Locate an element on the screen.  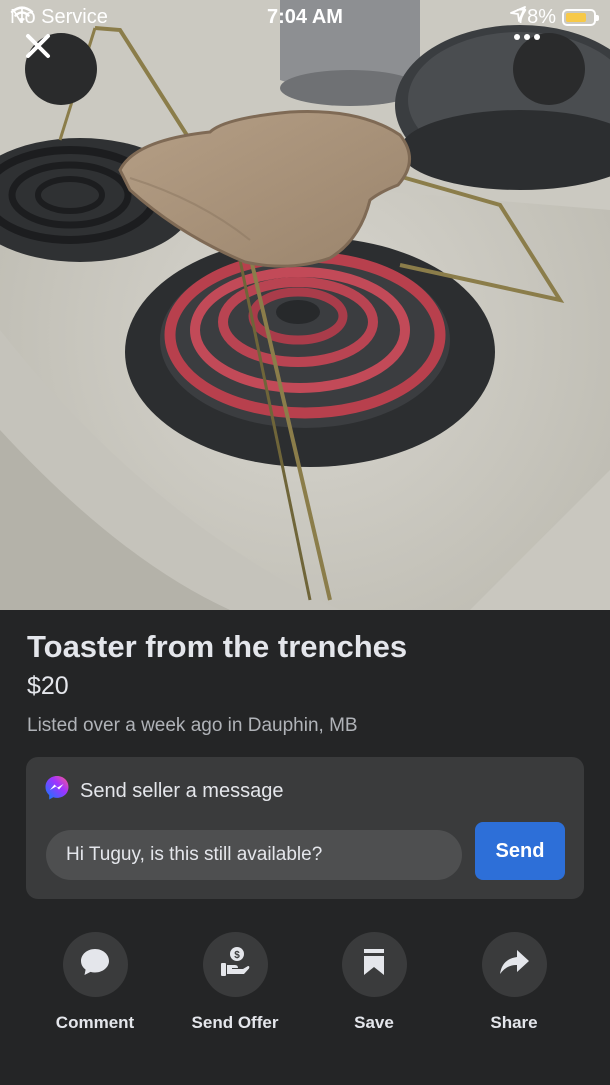
message-input is located at coordinates (254, 855).